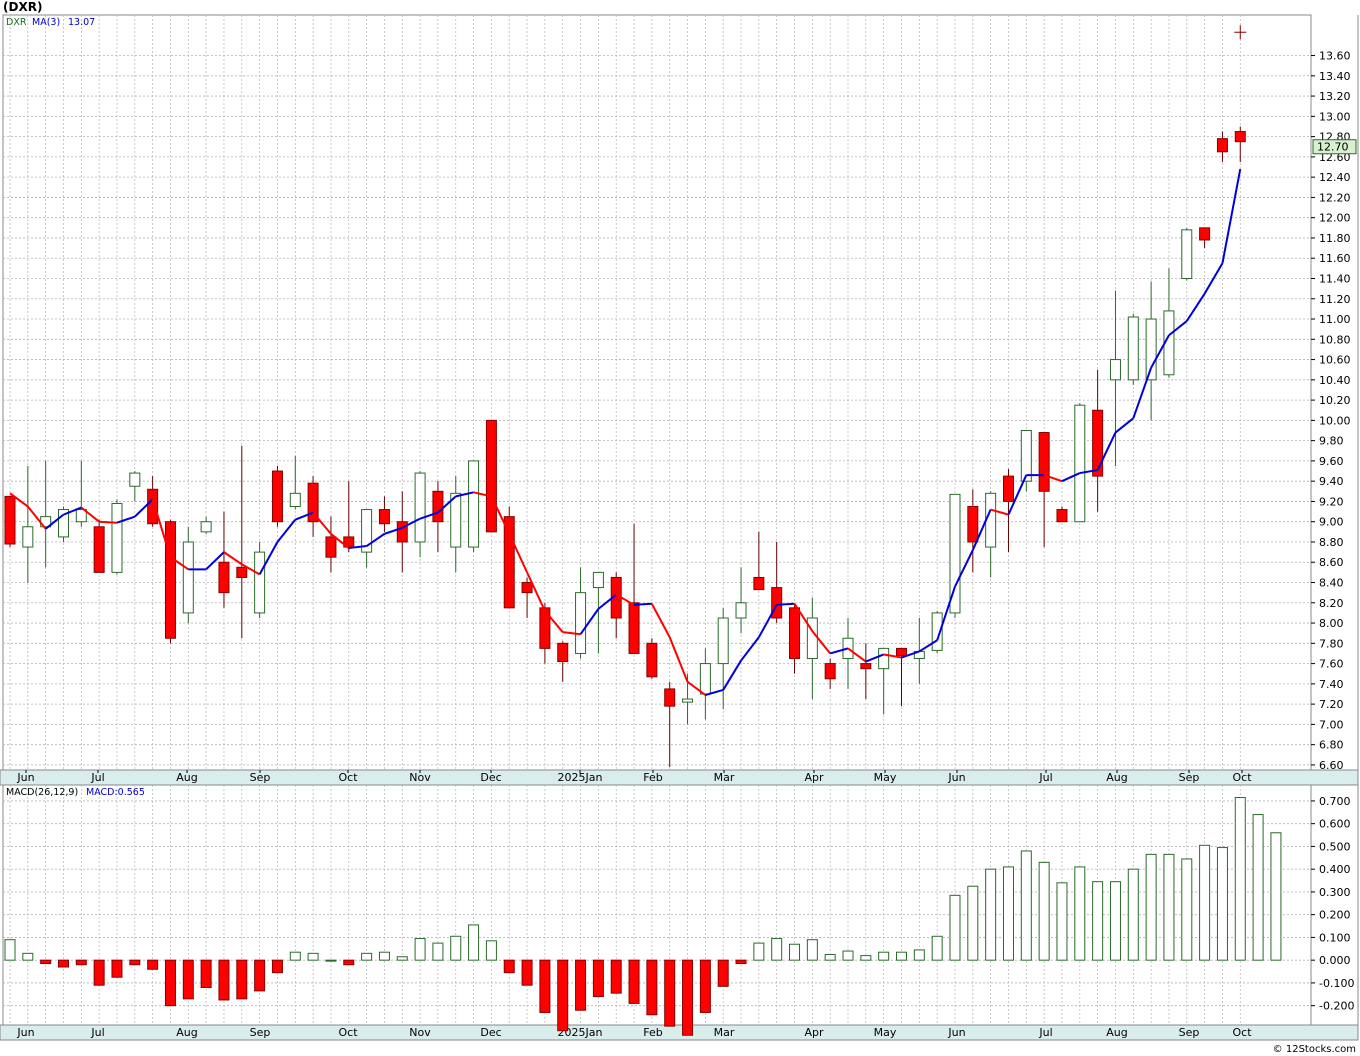 This screenshot has width=1360, height=1056. I want to click on macd-tick-label: 0.000, so click(1335, 960).